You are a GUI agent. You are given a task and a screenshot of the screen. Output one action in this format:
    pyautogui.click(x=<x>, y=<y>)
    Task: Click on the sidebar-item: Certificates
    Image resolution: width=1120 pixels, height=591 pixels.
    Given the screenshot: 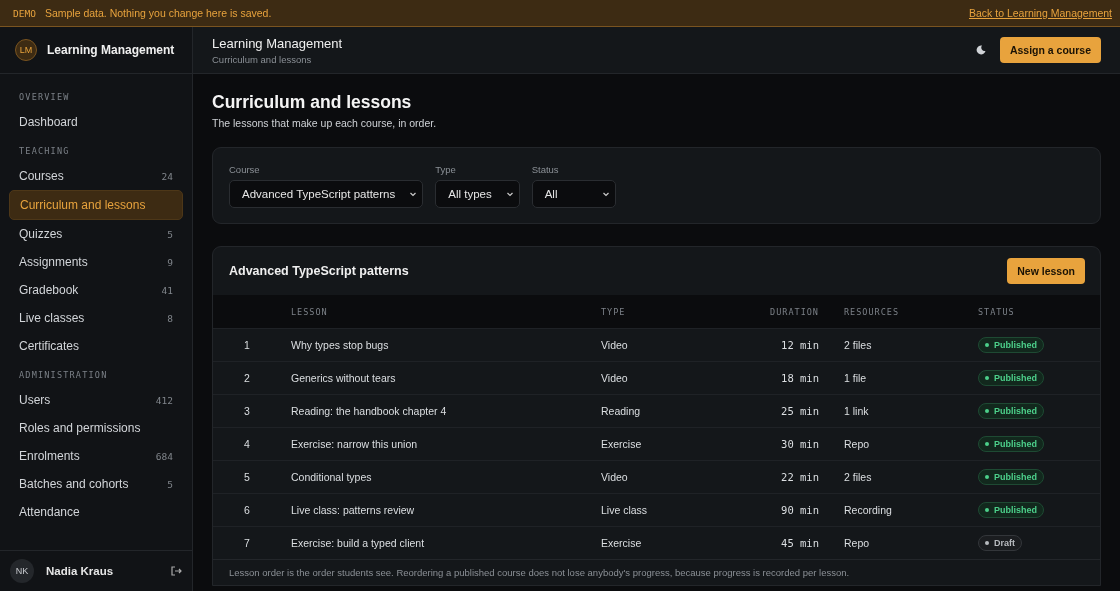 What is the action you would take?
    pyautogui.click(x=96, y=346)
    